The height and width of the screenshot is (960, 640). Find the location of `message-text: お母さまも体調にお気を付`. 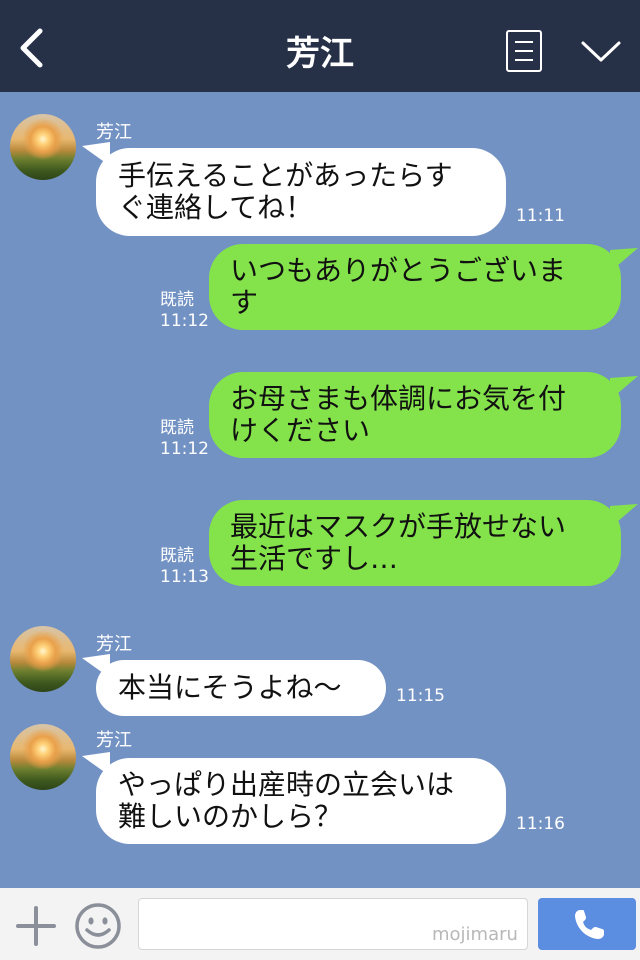

message-text: お母さまも体調にお気を付 is located at coordinates (398, 398).